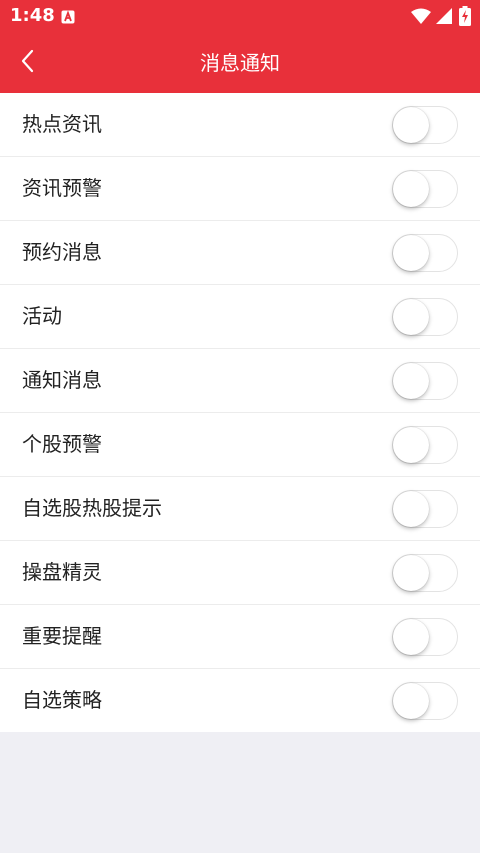 Image resolution: width=480 pixels, height=853 pixels. Describe the element at coordinates (425, 317) in the screenshot. I see `activity-toggle` at that location.